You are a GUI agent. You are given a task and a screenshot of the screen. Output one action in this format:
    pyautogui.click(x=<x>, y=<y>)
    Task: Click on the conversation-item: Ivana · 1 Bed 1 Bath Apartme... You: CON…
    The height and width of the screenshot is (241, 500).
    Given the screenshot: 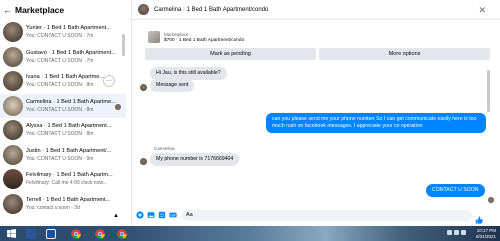 What is the action you would take?
    pyautogui.click(x=63, y=81)
    